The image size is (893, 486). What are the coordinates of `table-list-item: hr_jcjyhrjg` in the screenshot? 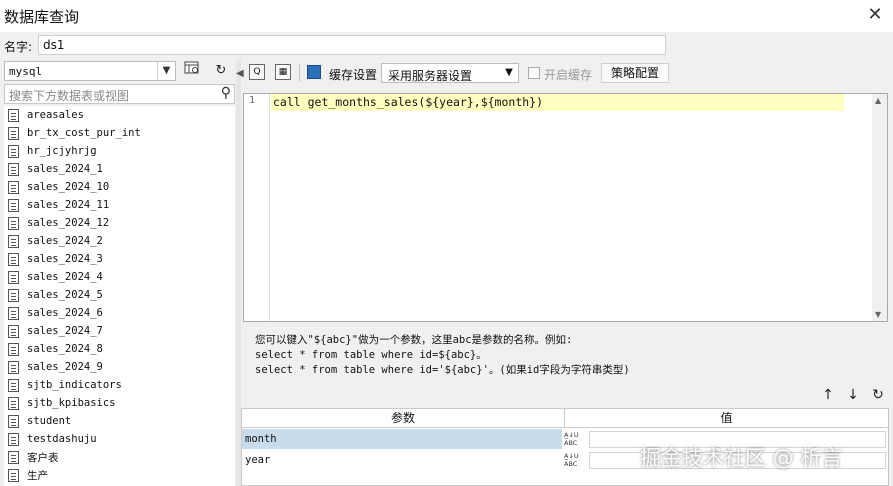 It's located at (119, 151).